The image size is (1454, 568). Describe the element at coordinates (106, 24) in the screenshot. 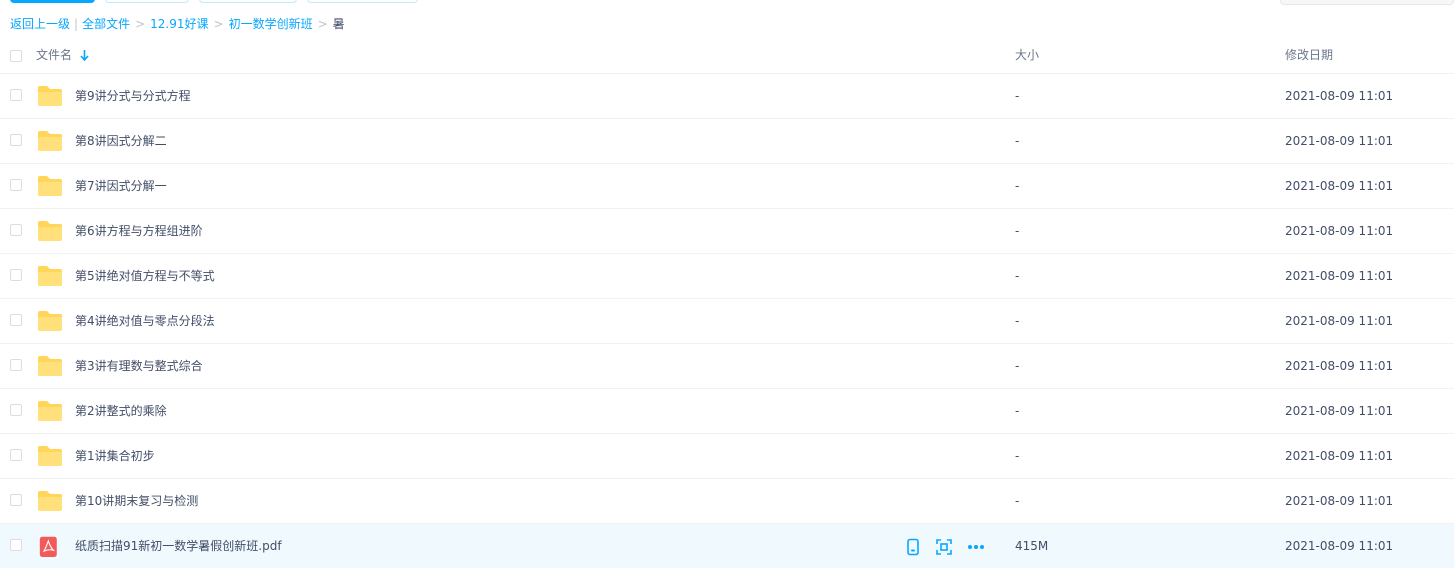

I see `breadcrumb-item-all-files: 全部文件` at that location.